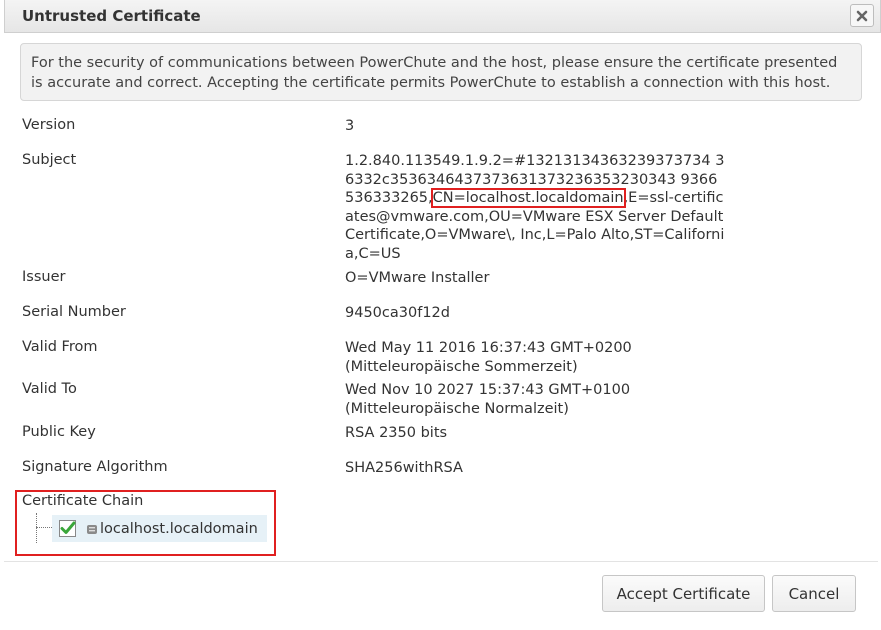 This screenshot has width=881, height=630. I want to click on footer-divider, so click(441, 561).